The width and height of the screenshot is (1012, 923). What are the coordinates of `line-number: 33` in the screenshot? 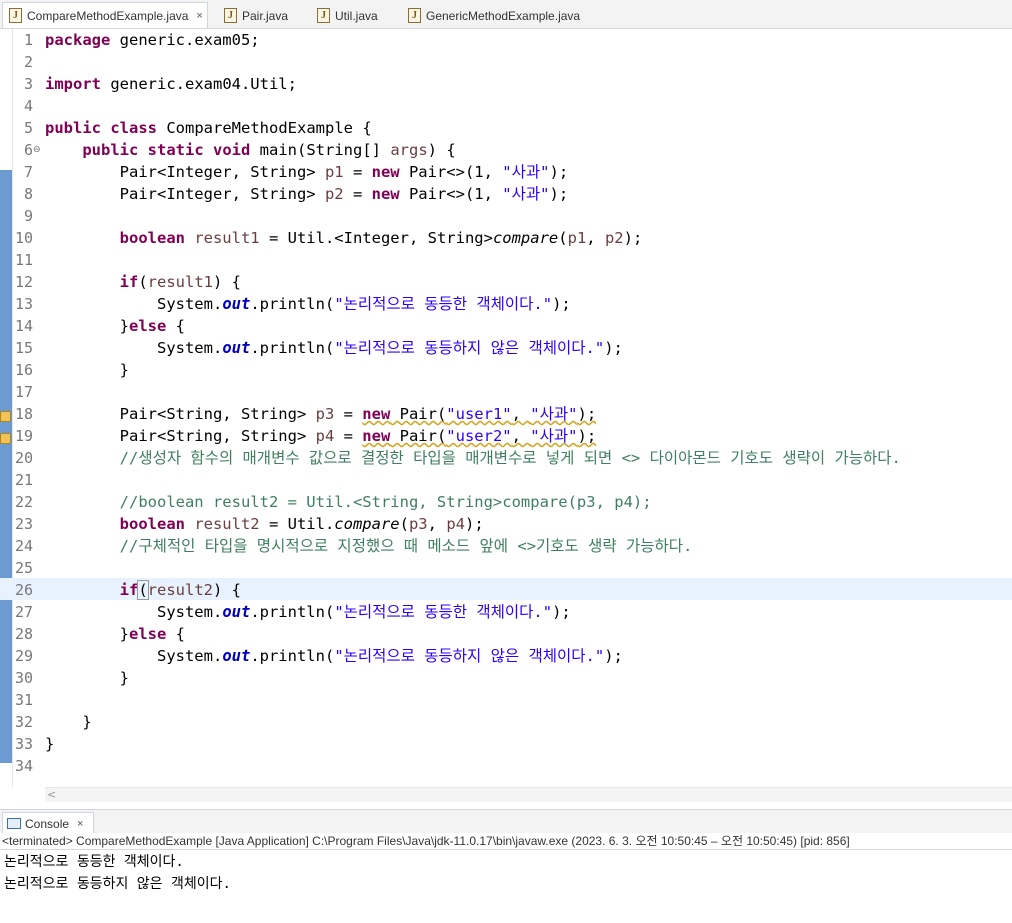 It's located at (23, 744).